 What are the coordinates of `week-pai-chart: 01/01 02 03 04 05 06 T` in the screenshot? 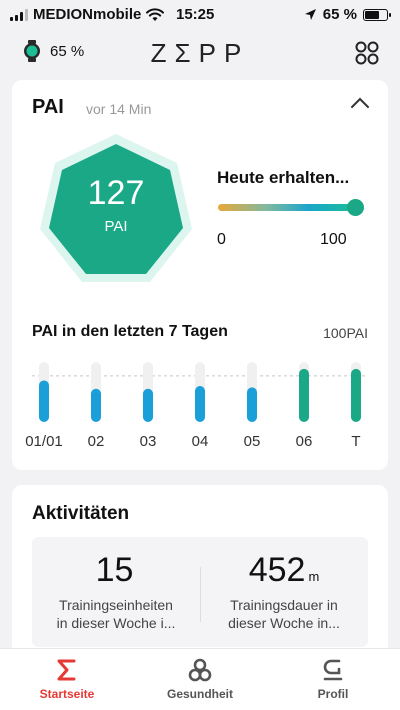 It's located at (200, 400).